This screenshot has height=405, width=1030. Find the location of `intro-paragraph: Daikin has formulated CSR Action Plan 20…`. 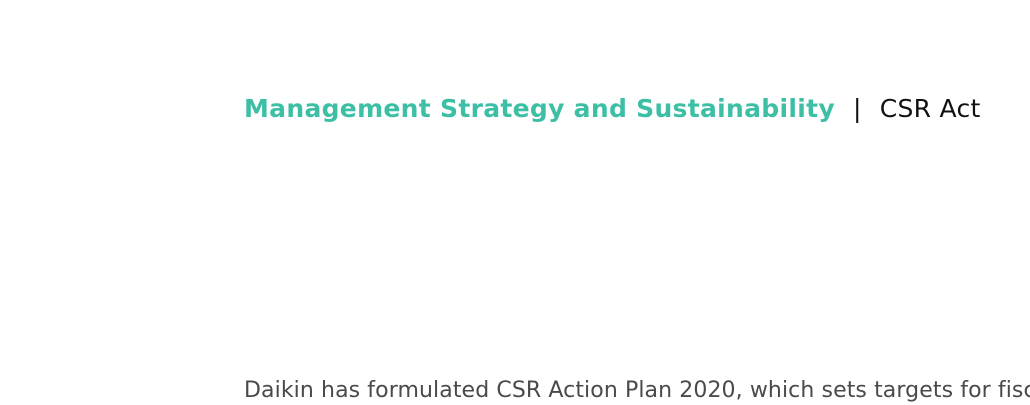

intro-paragraph: Daikin has formulated CSR Action Plan 20… is located at coordinates (637, 390).